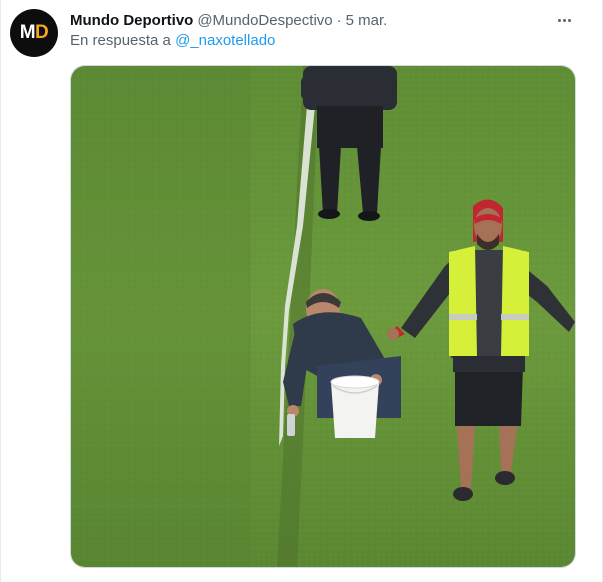 This screenshot has height=582, width=603. Describe the element at coordinates (172, 40) in the screenshot. I see `reply-context: En respuesta a @_naxotellado` at that location.